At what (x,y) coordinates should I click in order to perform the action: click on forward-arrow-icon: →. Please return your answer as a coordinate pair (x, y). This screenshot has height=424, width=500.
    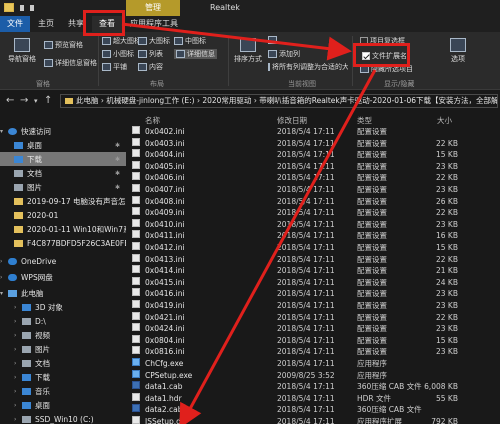
    Looking at the image, I should click on (24, 100).